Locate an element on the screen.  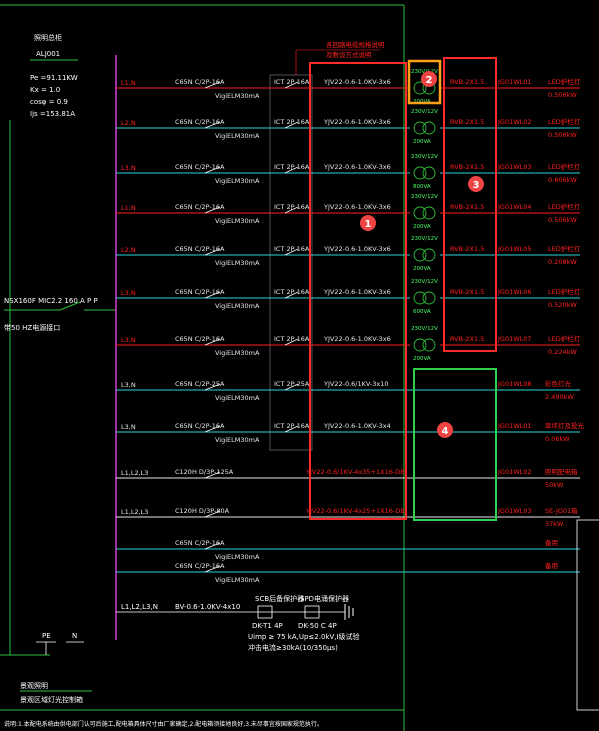
circuit-load: 彩色灯光 is located at coordinates (558, 383).